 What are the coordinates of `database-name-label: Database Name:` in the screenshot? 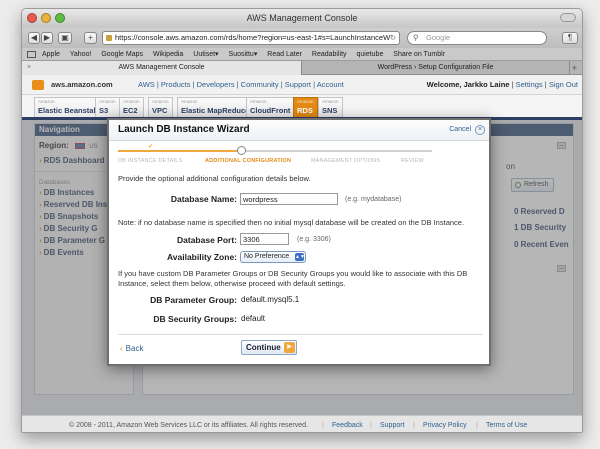 It's located at (203, 199).